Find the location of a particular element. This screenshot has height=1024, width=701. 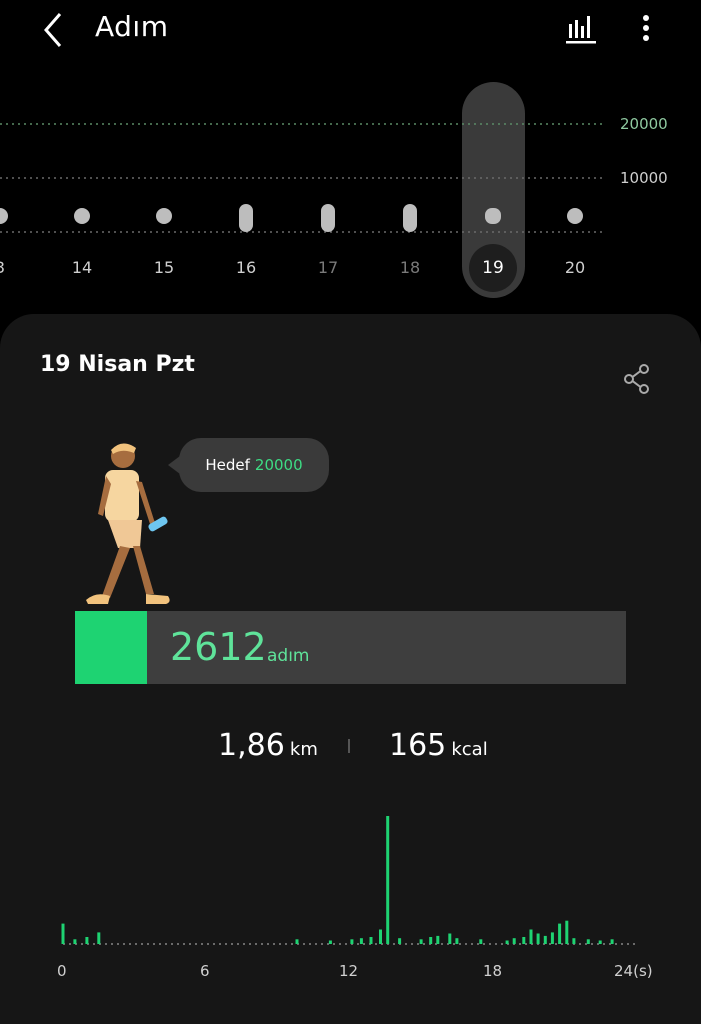

goal-label: Hedef is located at coordinates (227, 465).